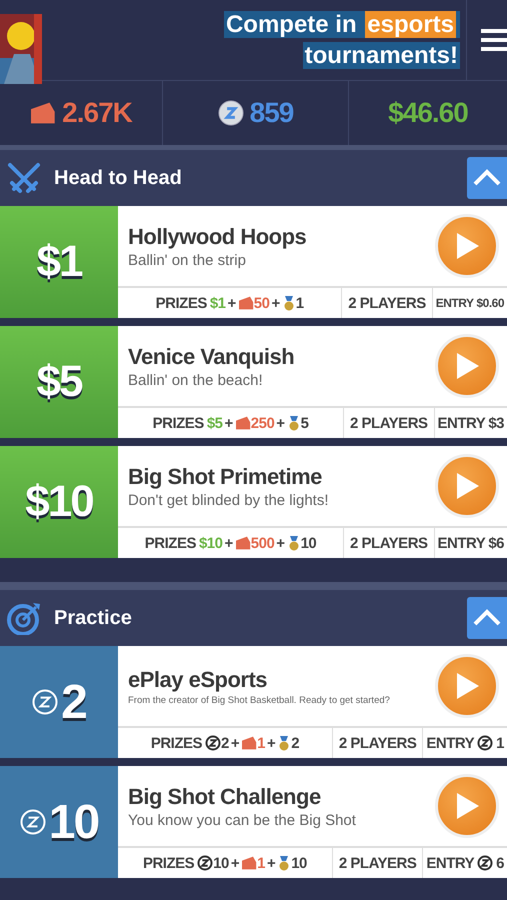 The height and width of the screenshot is (900, 507). I want to click on header-title: Compete in esports tournaments!, so click(341, 40).